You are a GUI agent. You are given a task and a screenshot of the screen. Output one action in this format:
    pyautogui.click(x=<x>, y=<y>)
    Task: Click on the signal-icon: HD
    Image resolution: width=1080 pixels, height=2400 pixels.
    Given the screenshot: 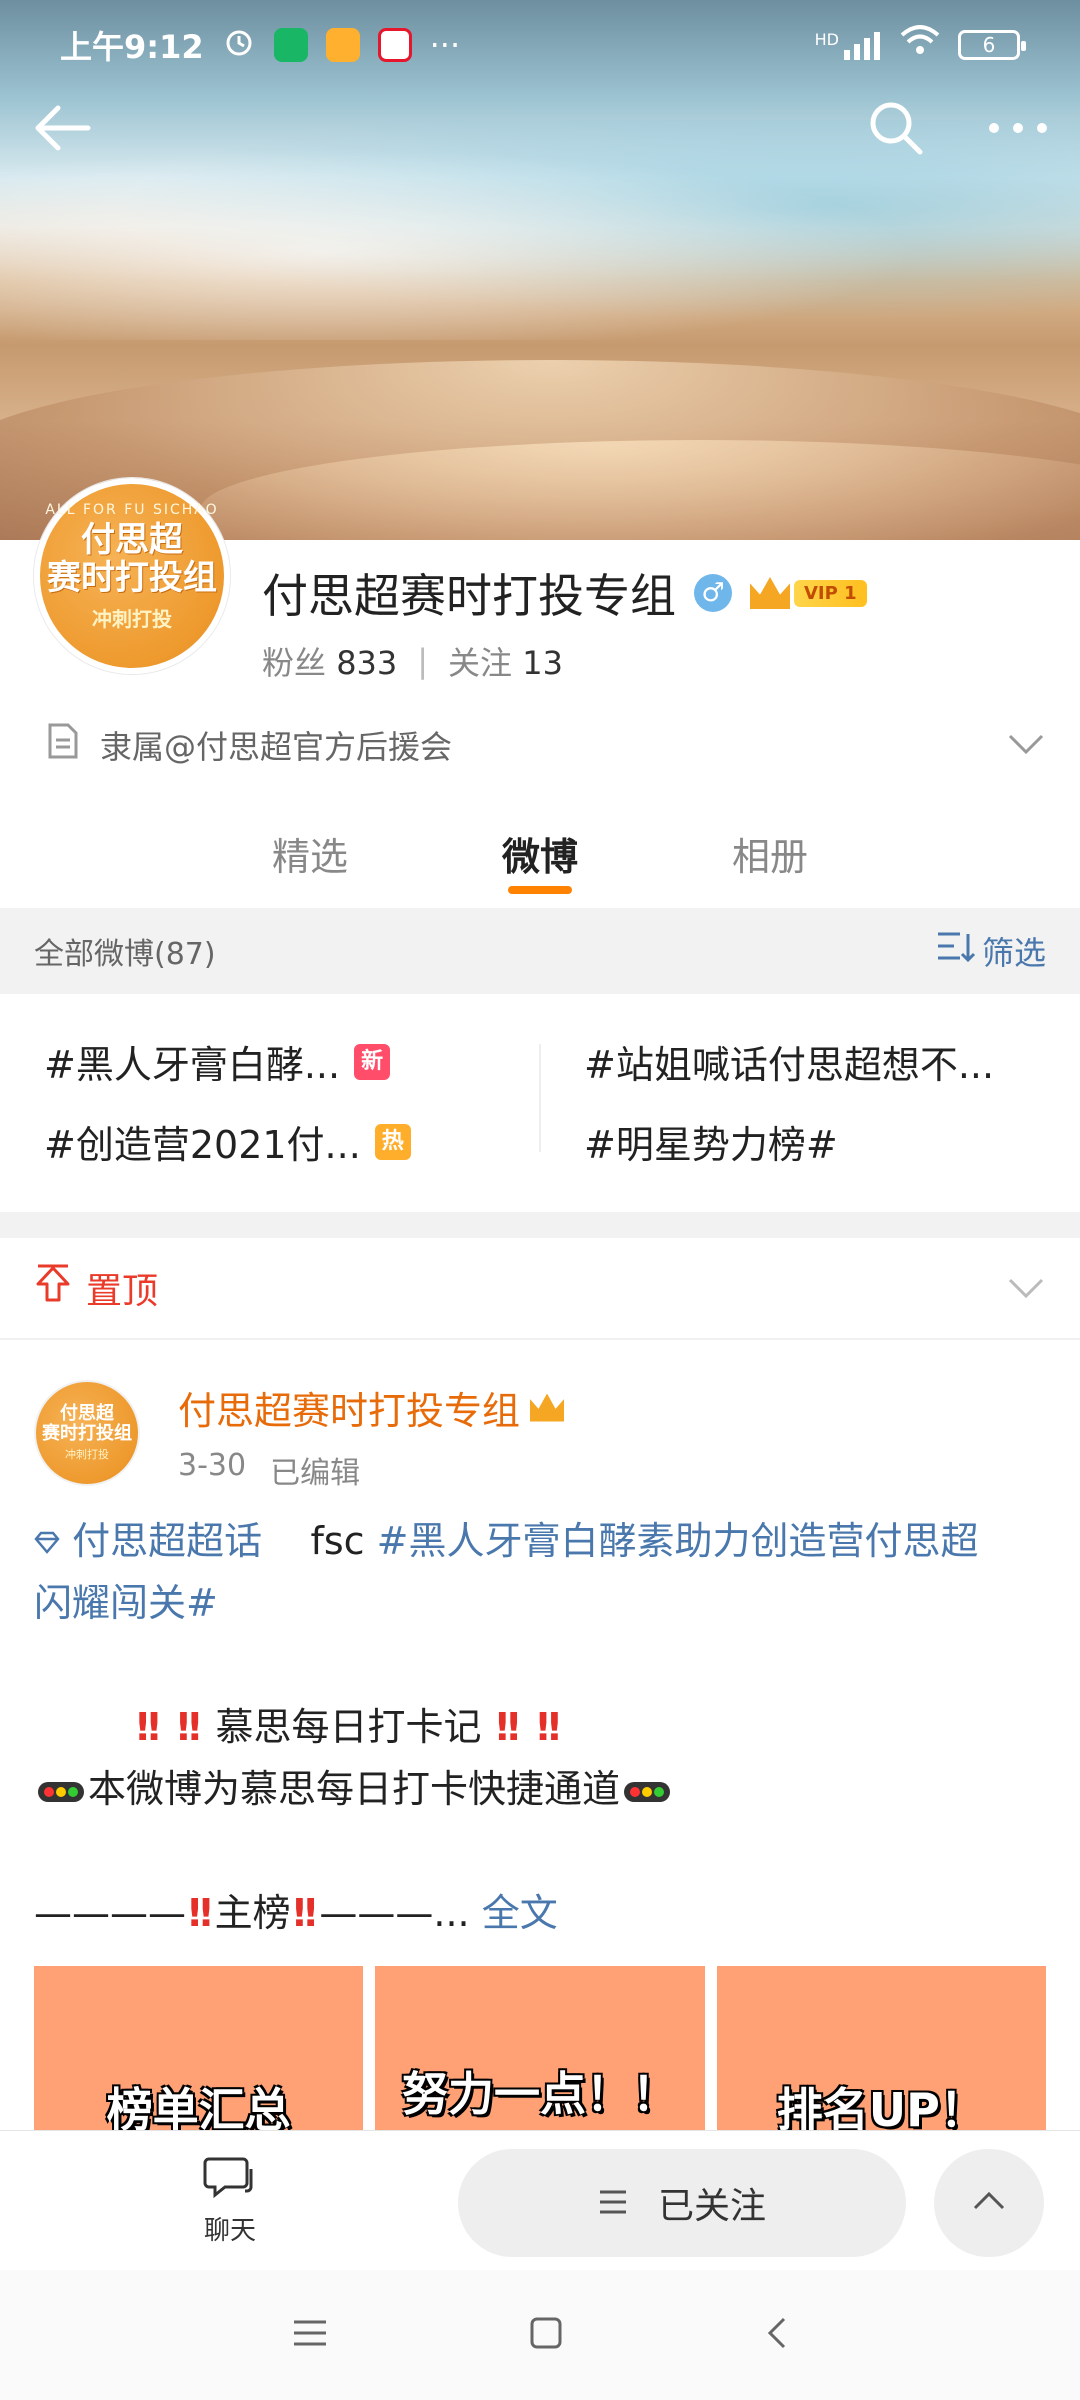 What is the action you would take?
    pyautogui.click(x=848, y=45)
    